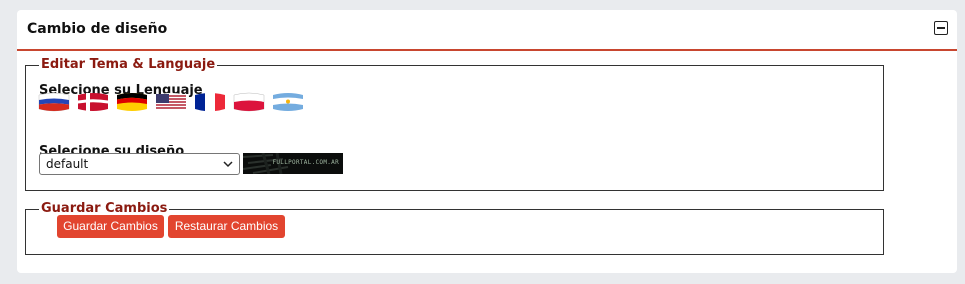 The height and width of the screenshot is (284, 965). What do you see at coordinates (128, 64) in the screenshot?
I see `theme-language-legend: Editar Tema & Languaje` at bounding box center [128, 64].